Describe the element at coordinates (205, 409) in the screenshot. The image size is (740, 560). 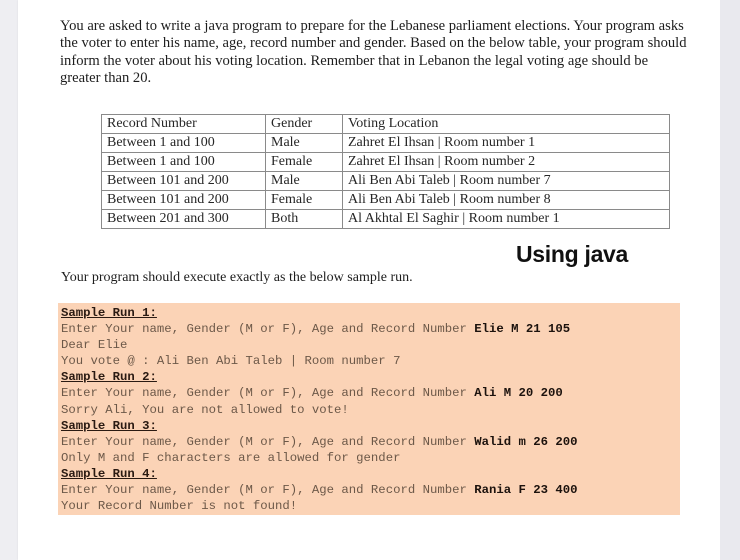
I see `sample-run-output: Sorry Ali, You are not allowed to vote!` at that location.